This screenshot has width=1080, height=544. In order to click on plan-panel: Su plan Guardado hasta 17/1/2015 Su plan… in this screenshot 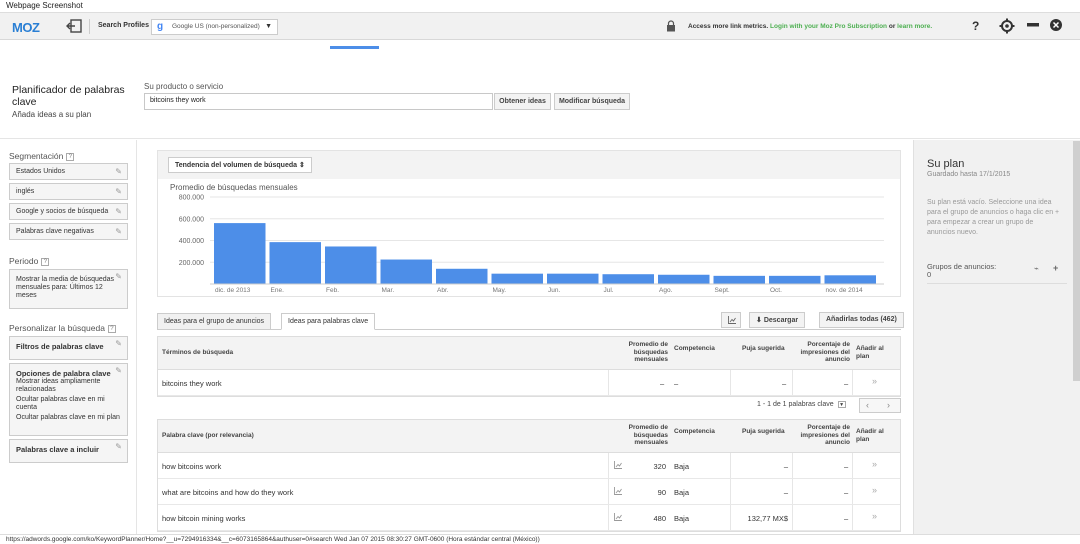, I will do `click(996, 342)`.